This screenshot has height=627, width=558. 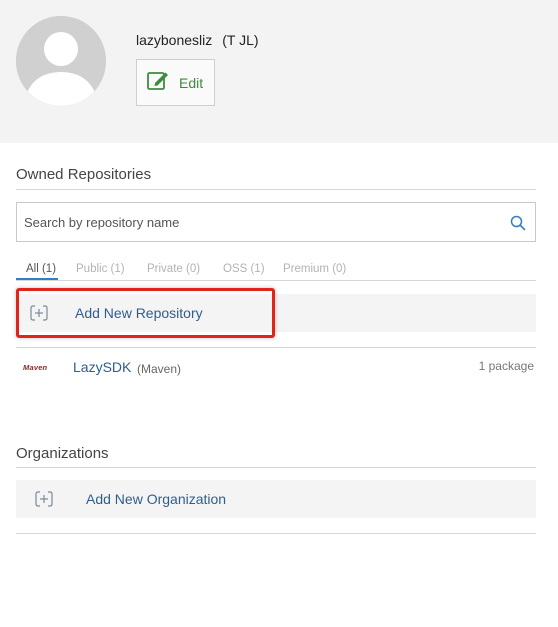 I want to click on list-item: Maven LazySDK (Maven) 1 package, so click(x=276, y=368).